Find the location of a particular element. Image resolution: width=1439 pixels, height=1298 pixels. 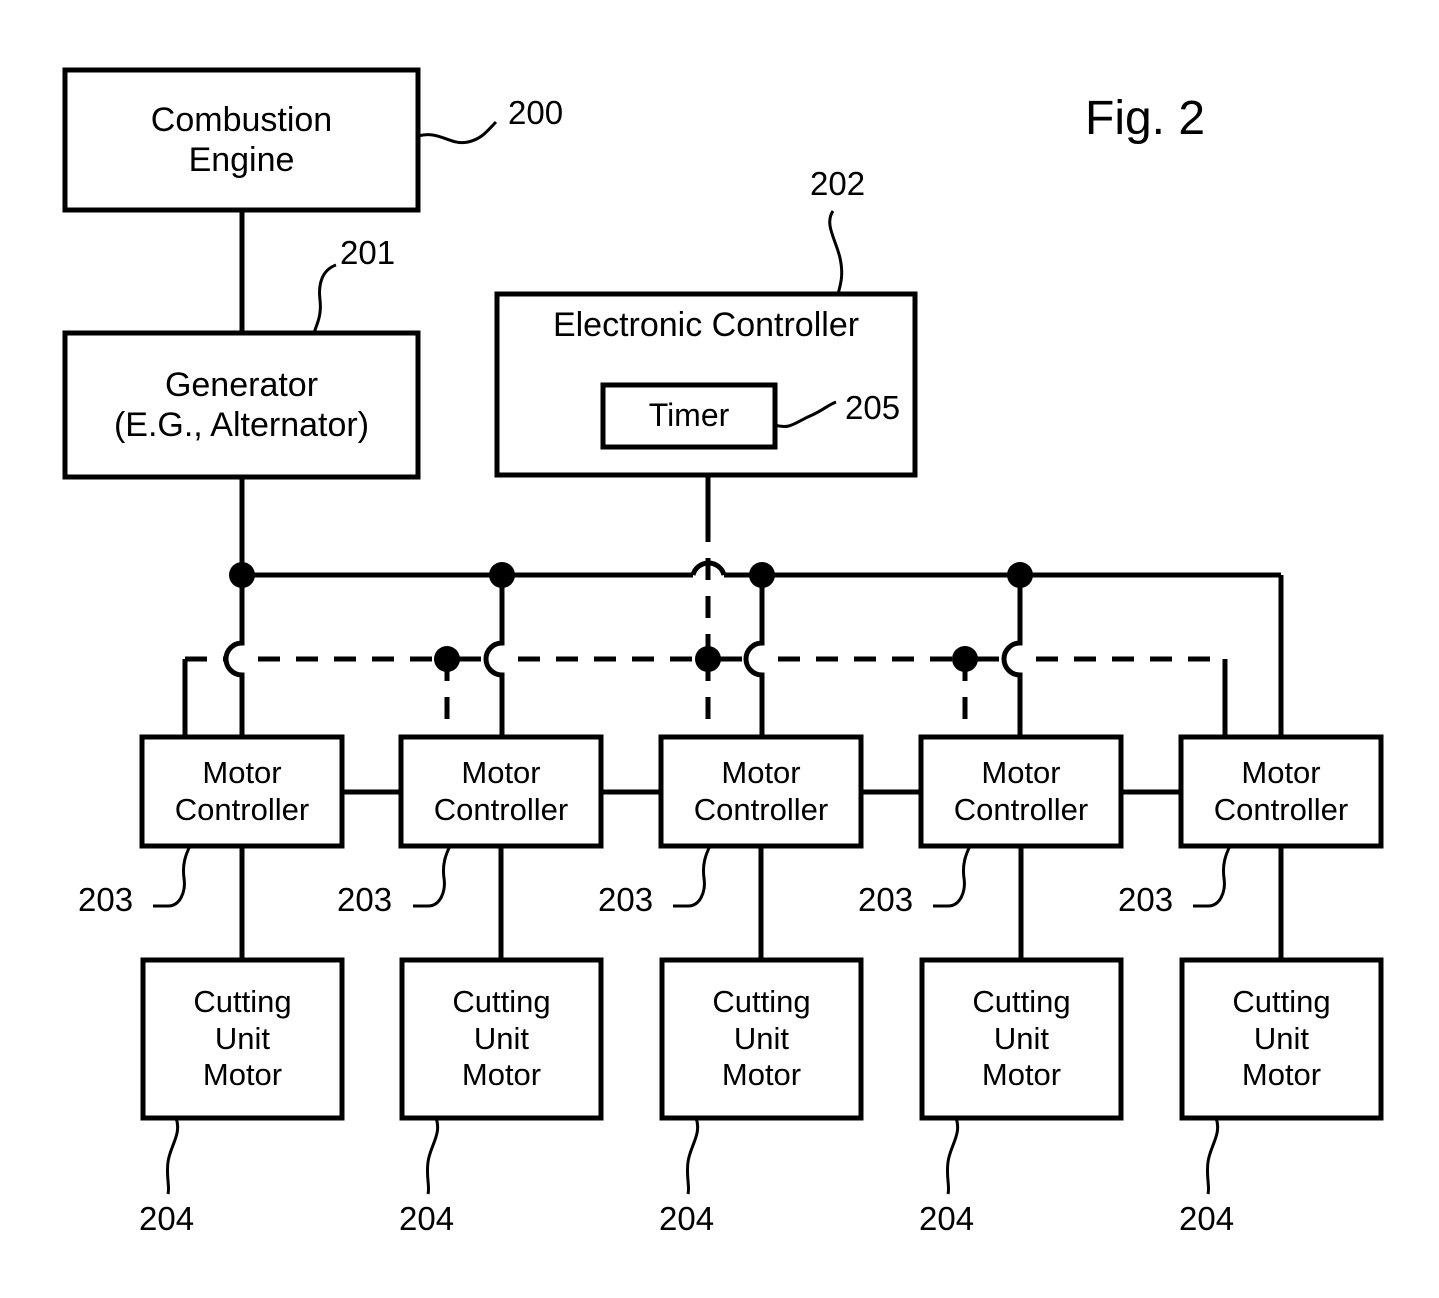

reference-204-4: 204 is located at coordinates (947, 1218).